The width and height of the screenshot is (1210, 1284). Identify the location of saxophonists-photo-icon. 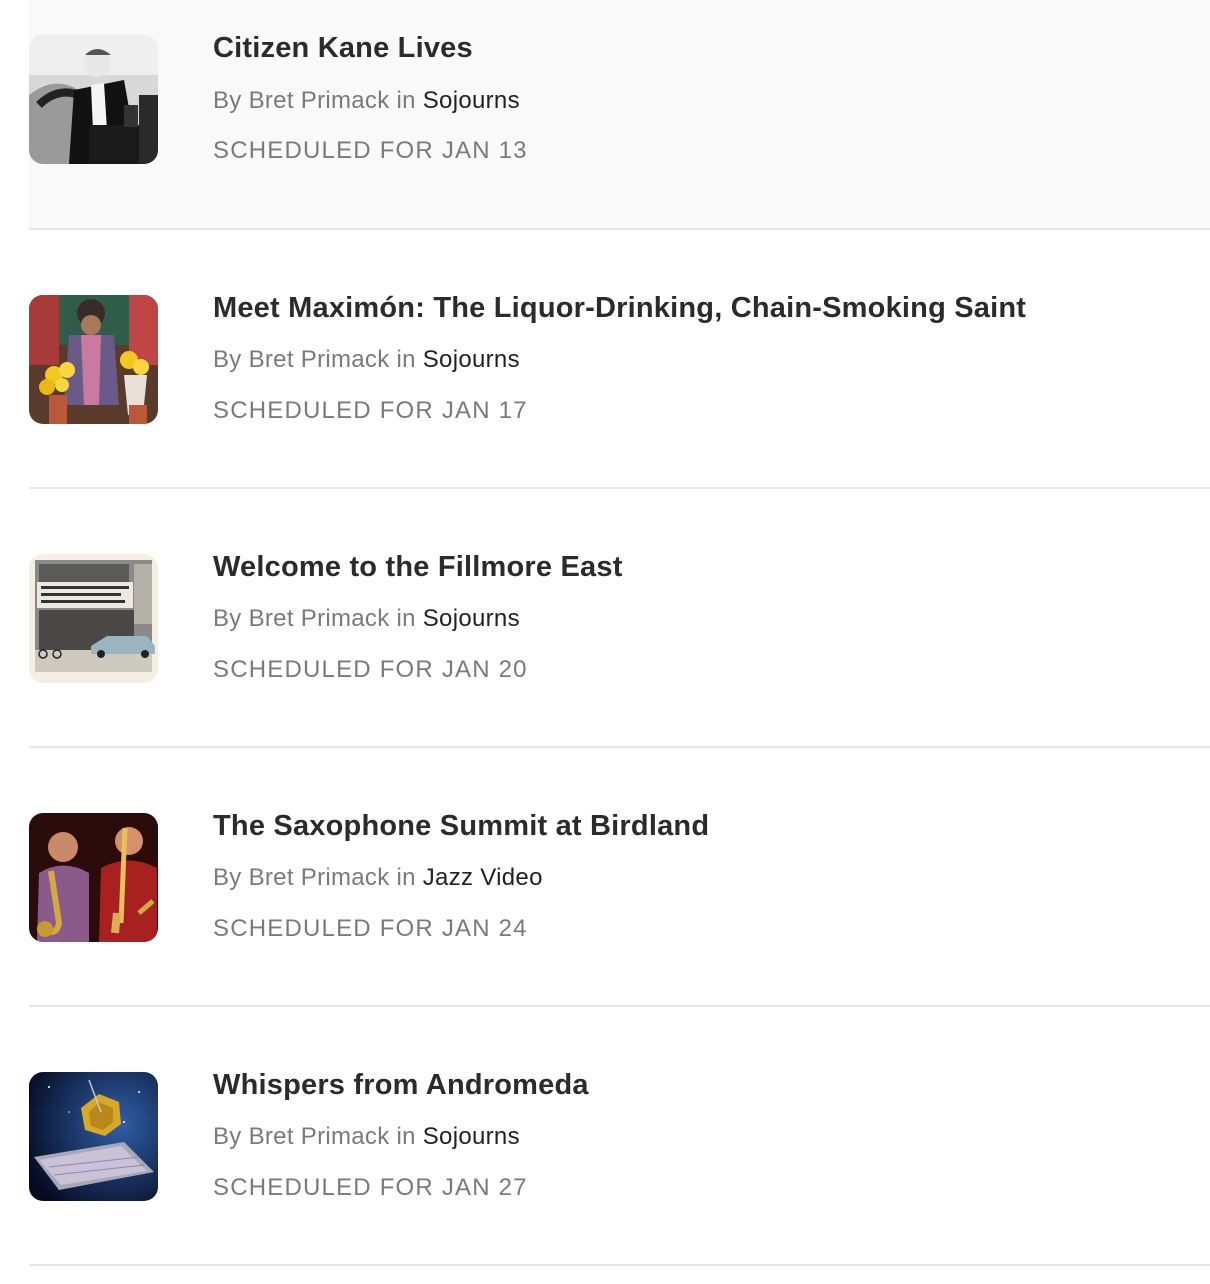
(93, 877).